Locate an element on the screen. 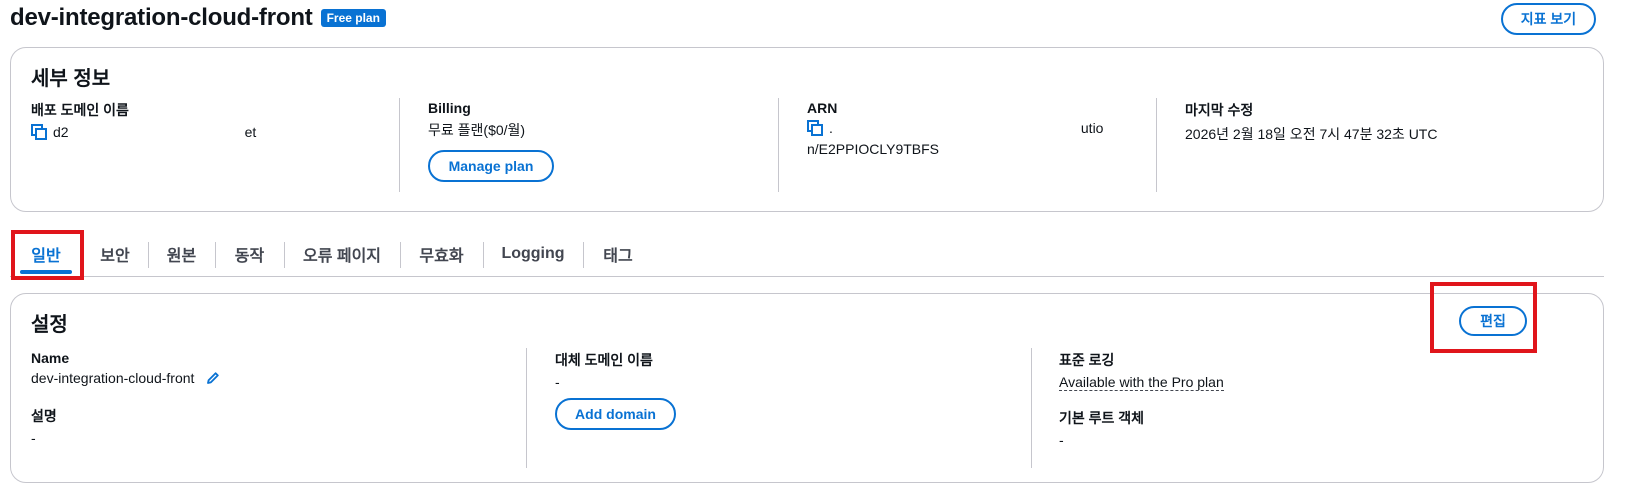  page-header: dev-integration-cloud-front Free plan is located at coordinates (198, 18).